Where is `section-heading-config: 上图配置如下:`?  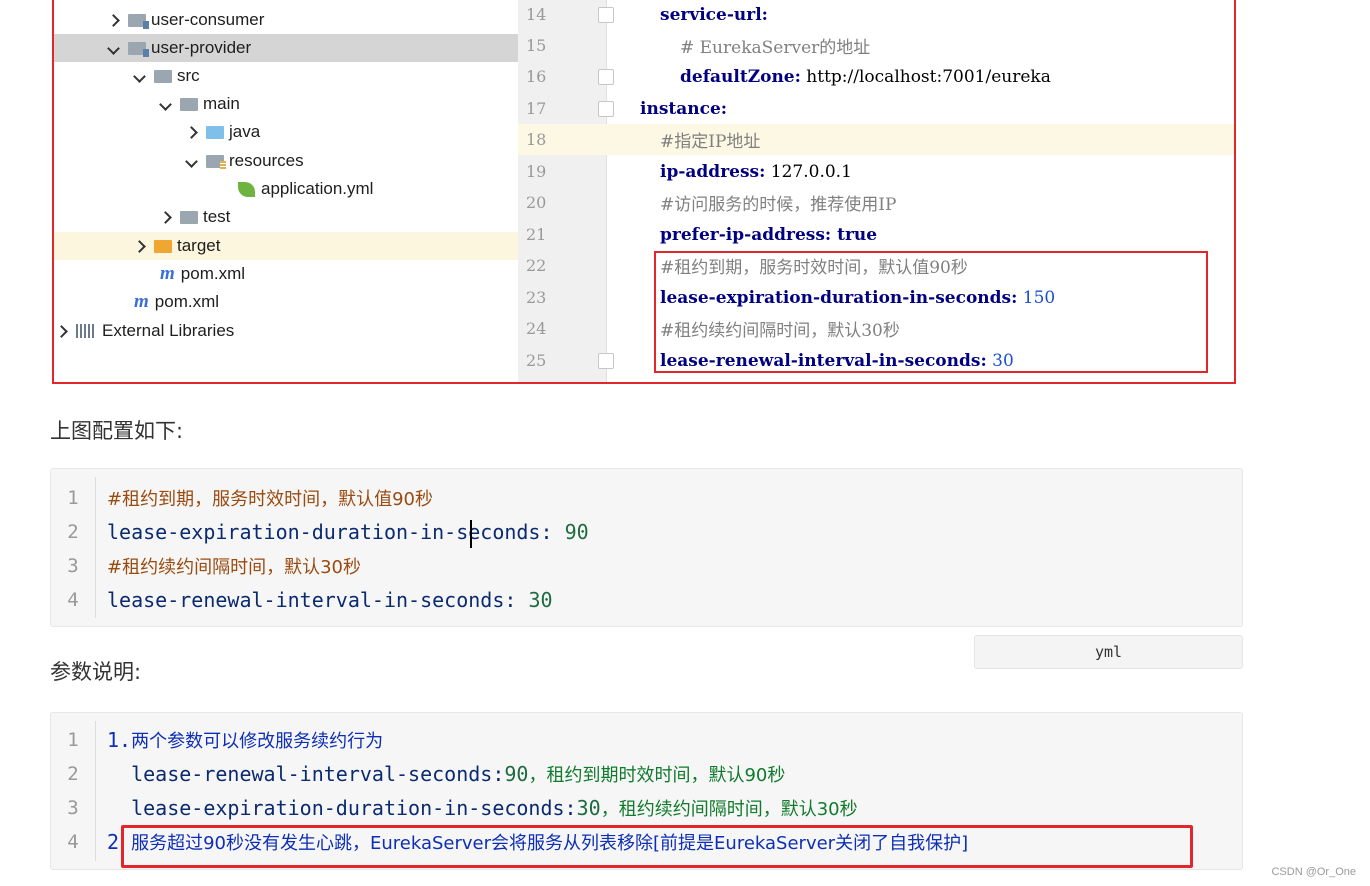
section-heading-config: 上图配置如下: is located at coordinates (117, 431).